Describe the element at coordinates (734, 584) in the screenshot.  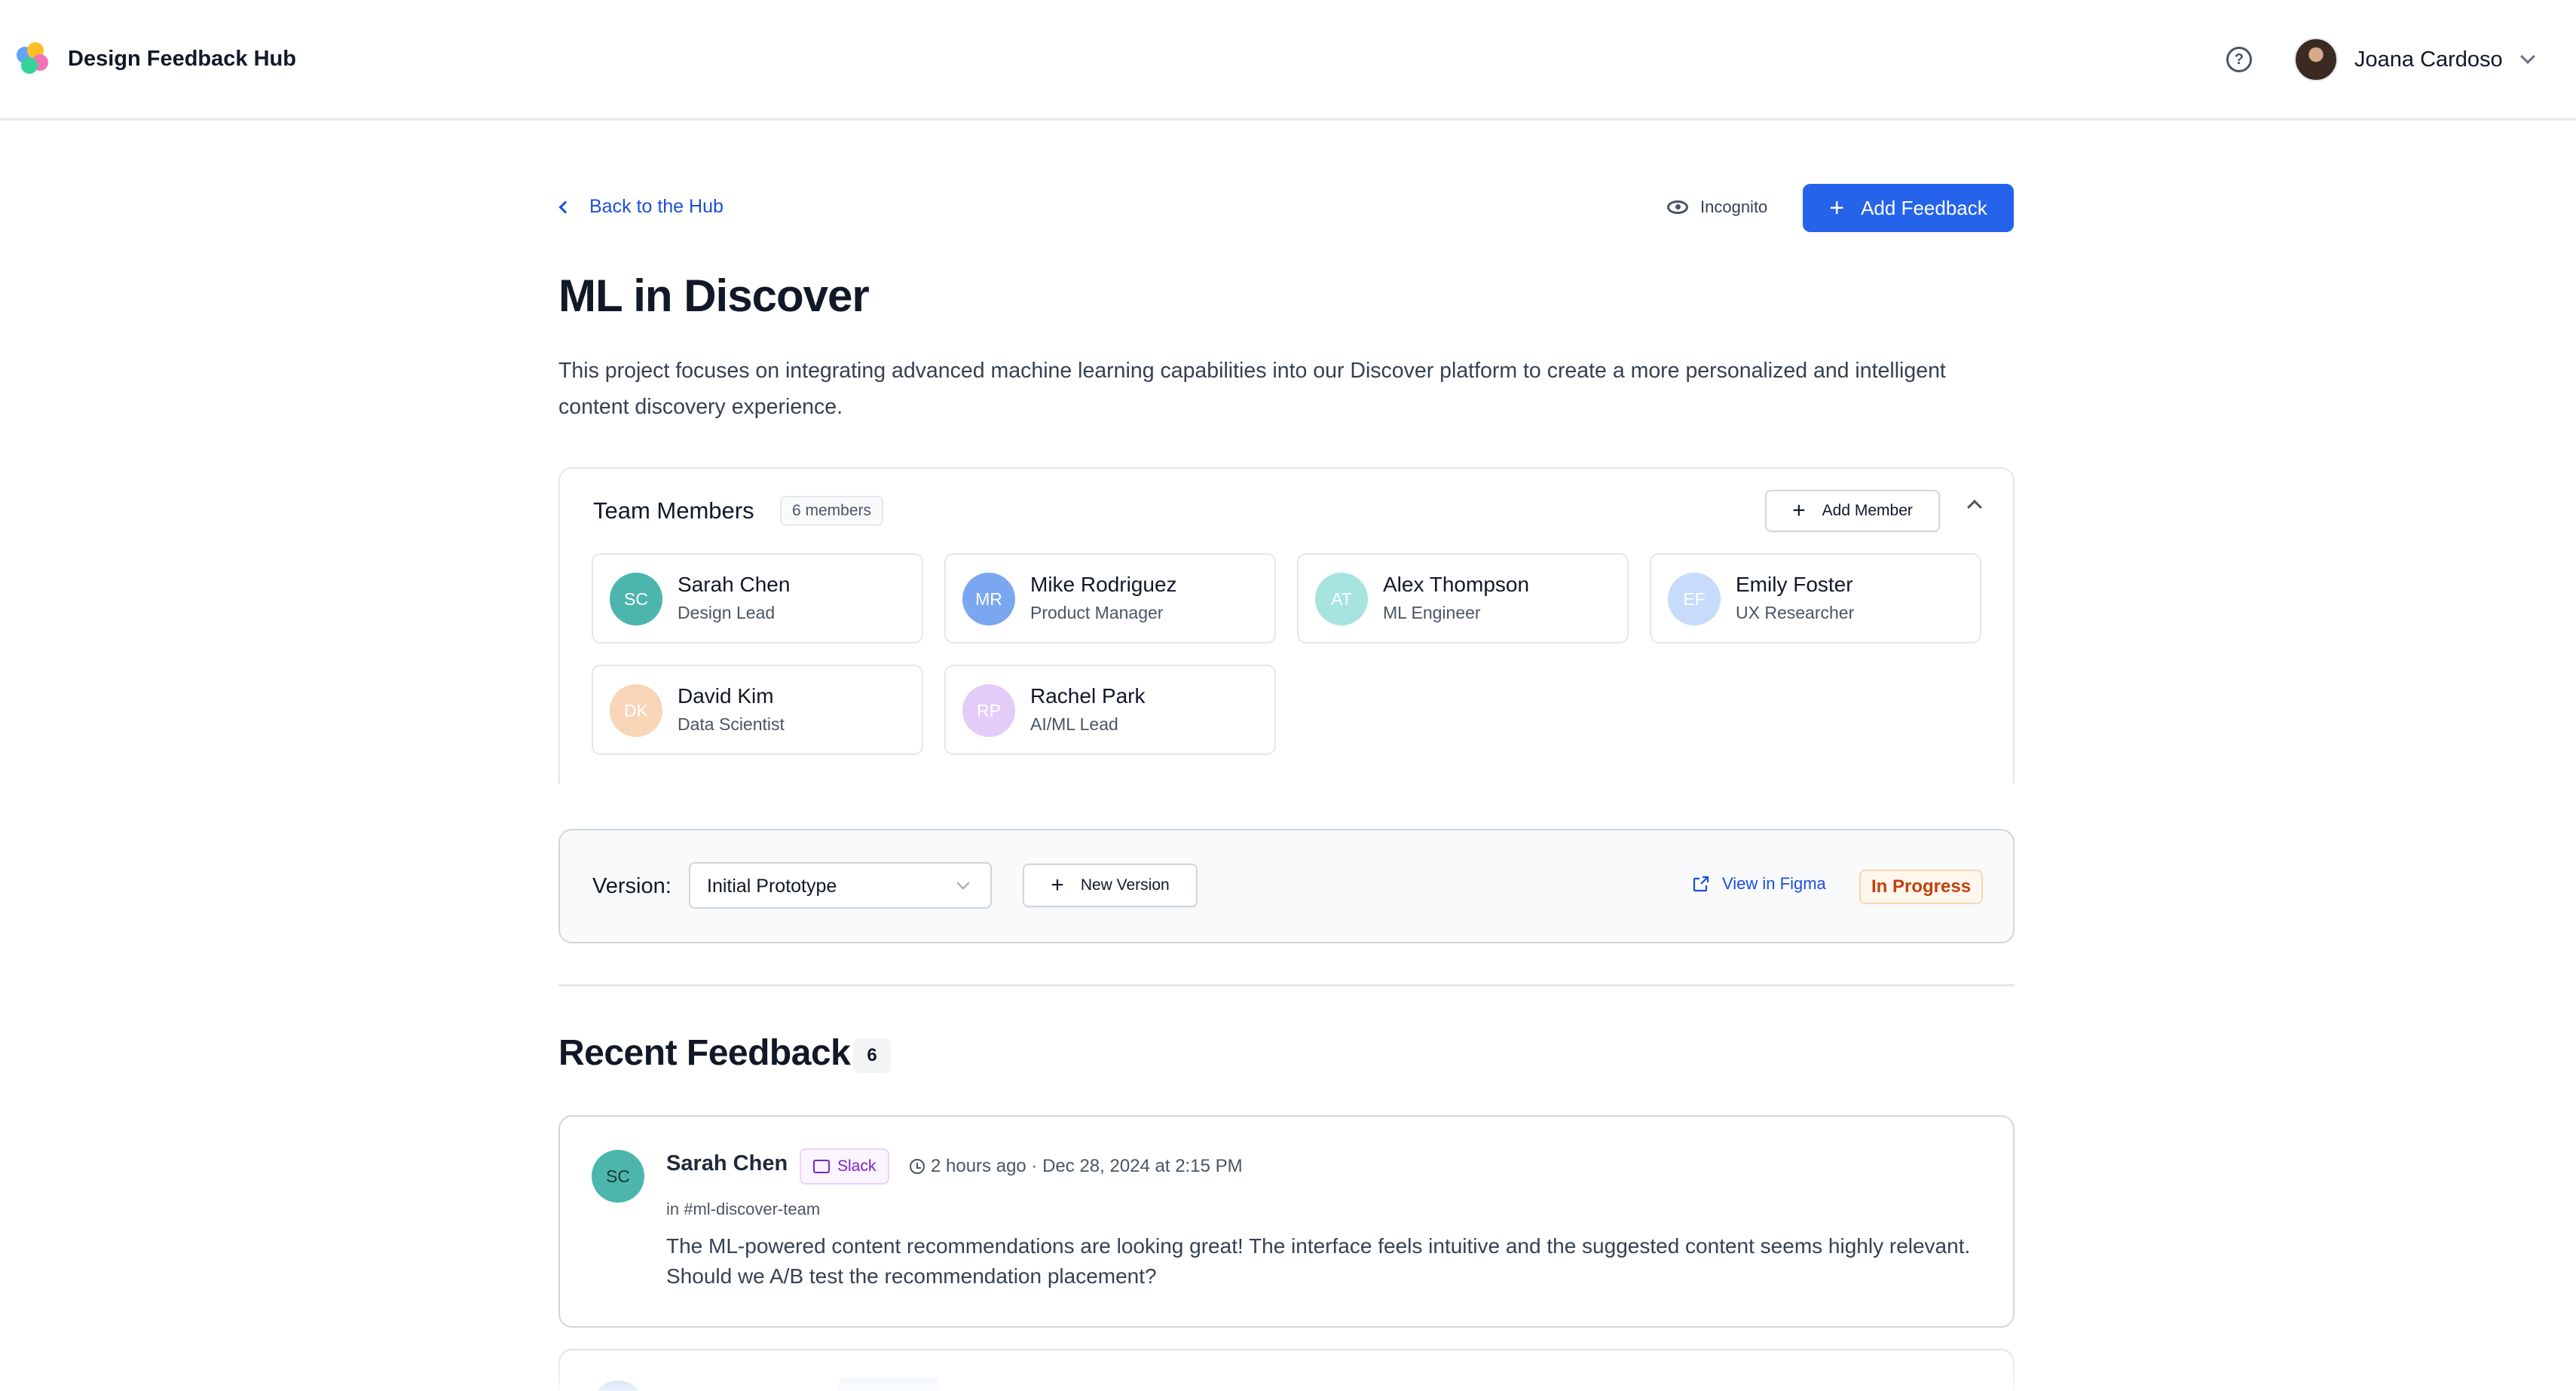
I see `member-name: Sarah Chen` at that location.